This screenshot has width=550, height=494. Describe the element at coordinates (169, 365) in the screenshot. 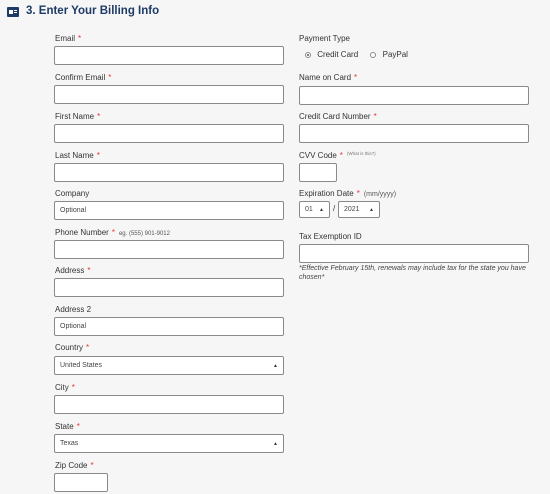

I see `country-select: United States ▲` at that location.